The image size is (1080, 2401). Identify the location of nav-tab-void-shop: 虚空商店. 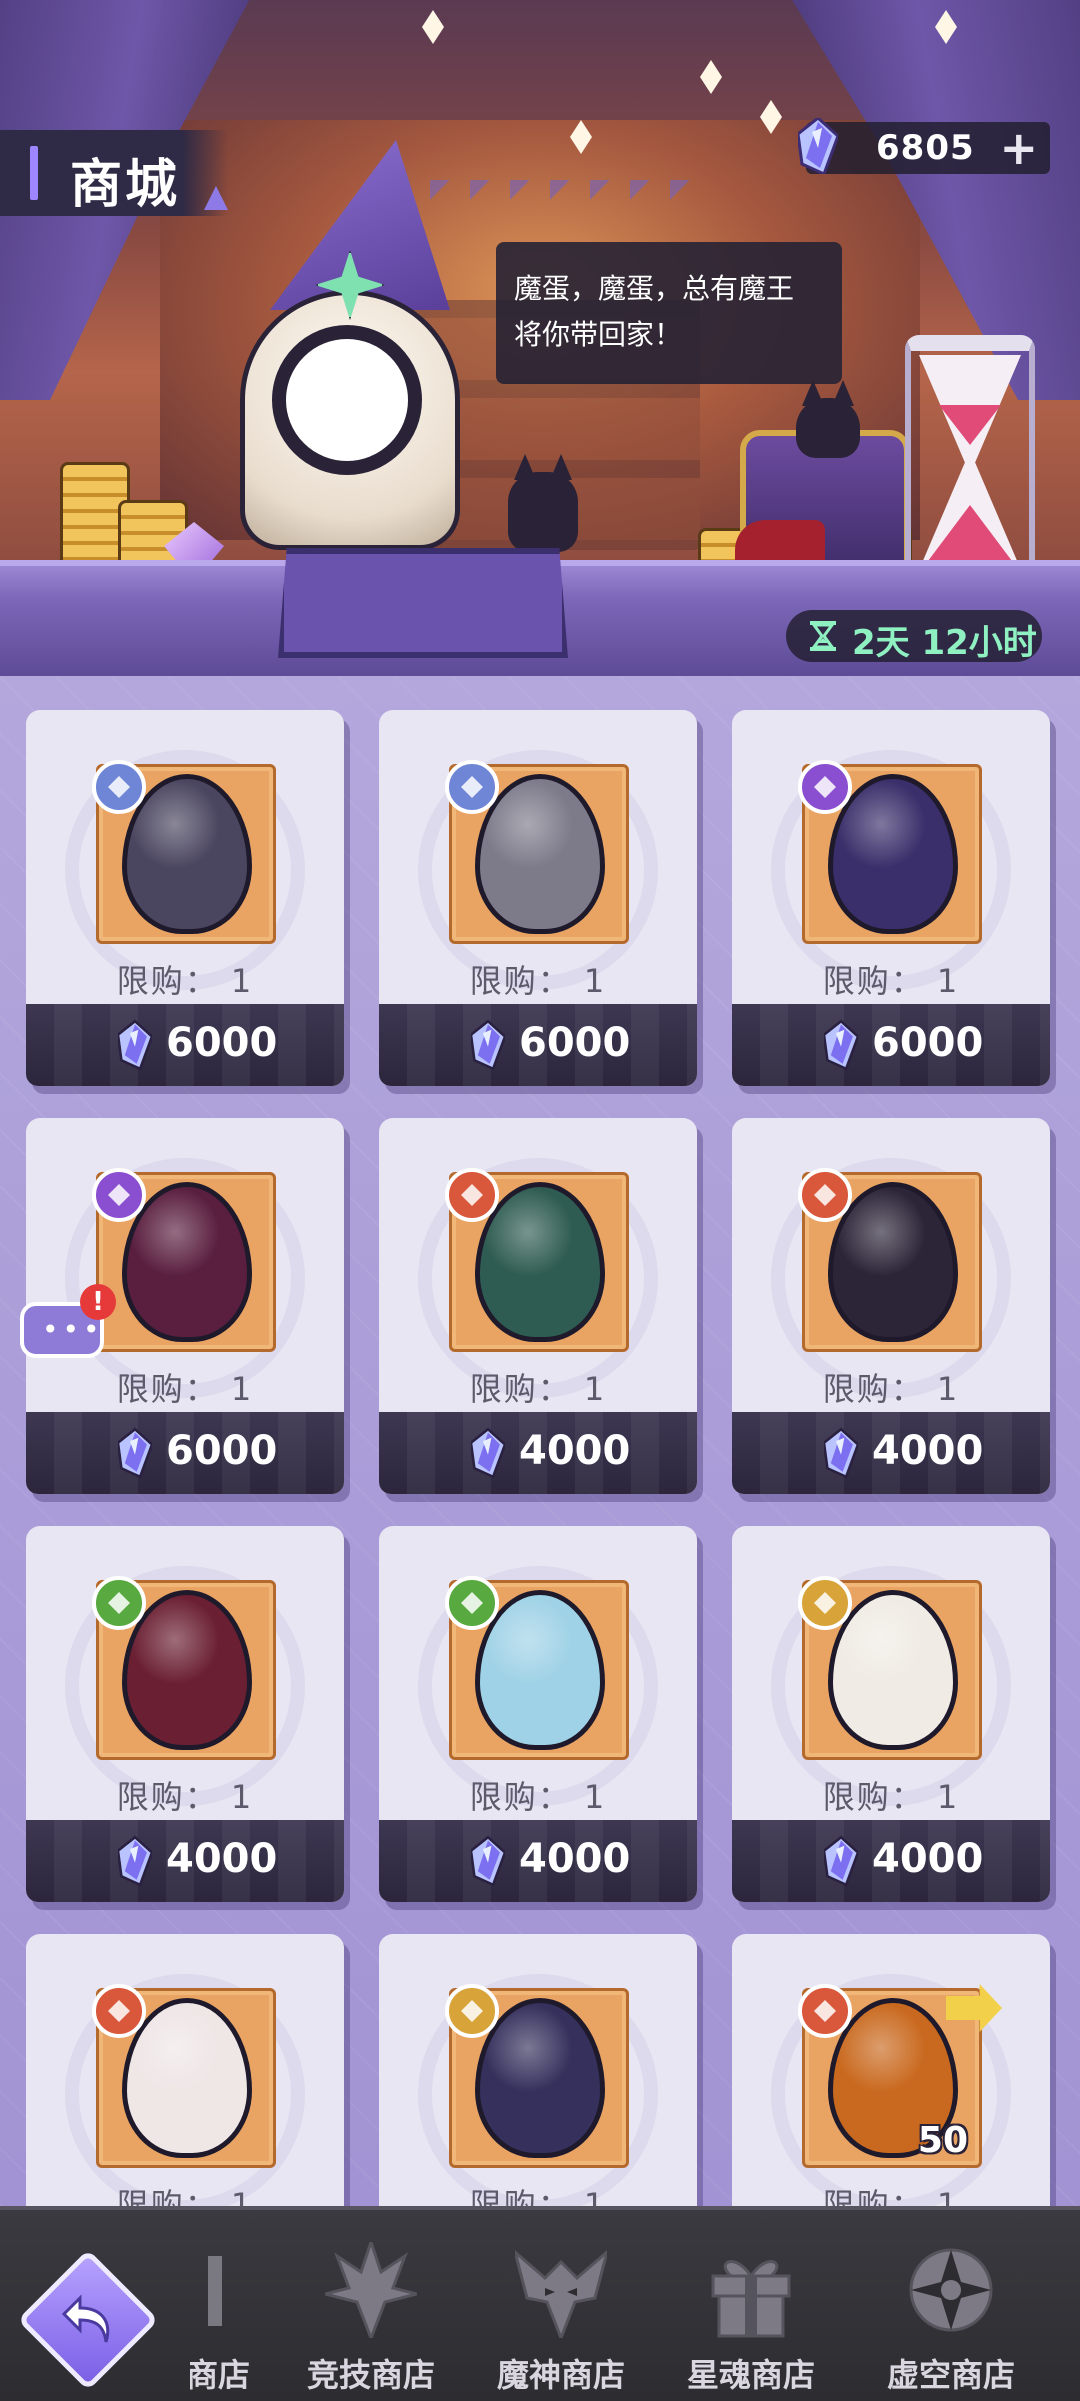
(951, 2314).